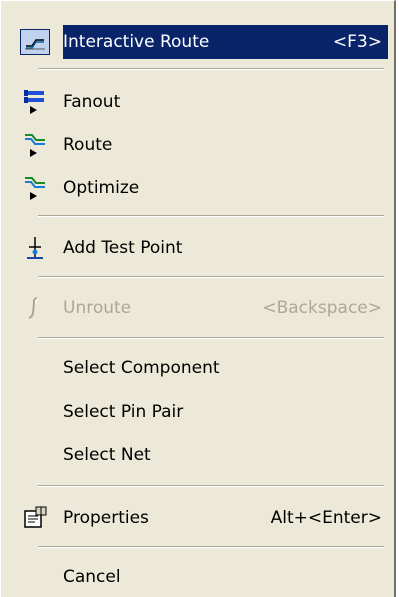 This screenshot has height=597, width=399. Describe the element at coordinates (101, 188) in the screenshot. I see `menu-item-label: Optimize` at that location.